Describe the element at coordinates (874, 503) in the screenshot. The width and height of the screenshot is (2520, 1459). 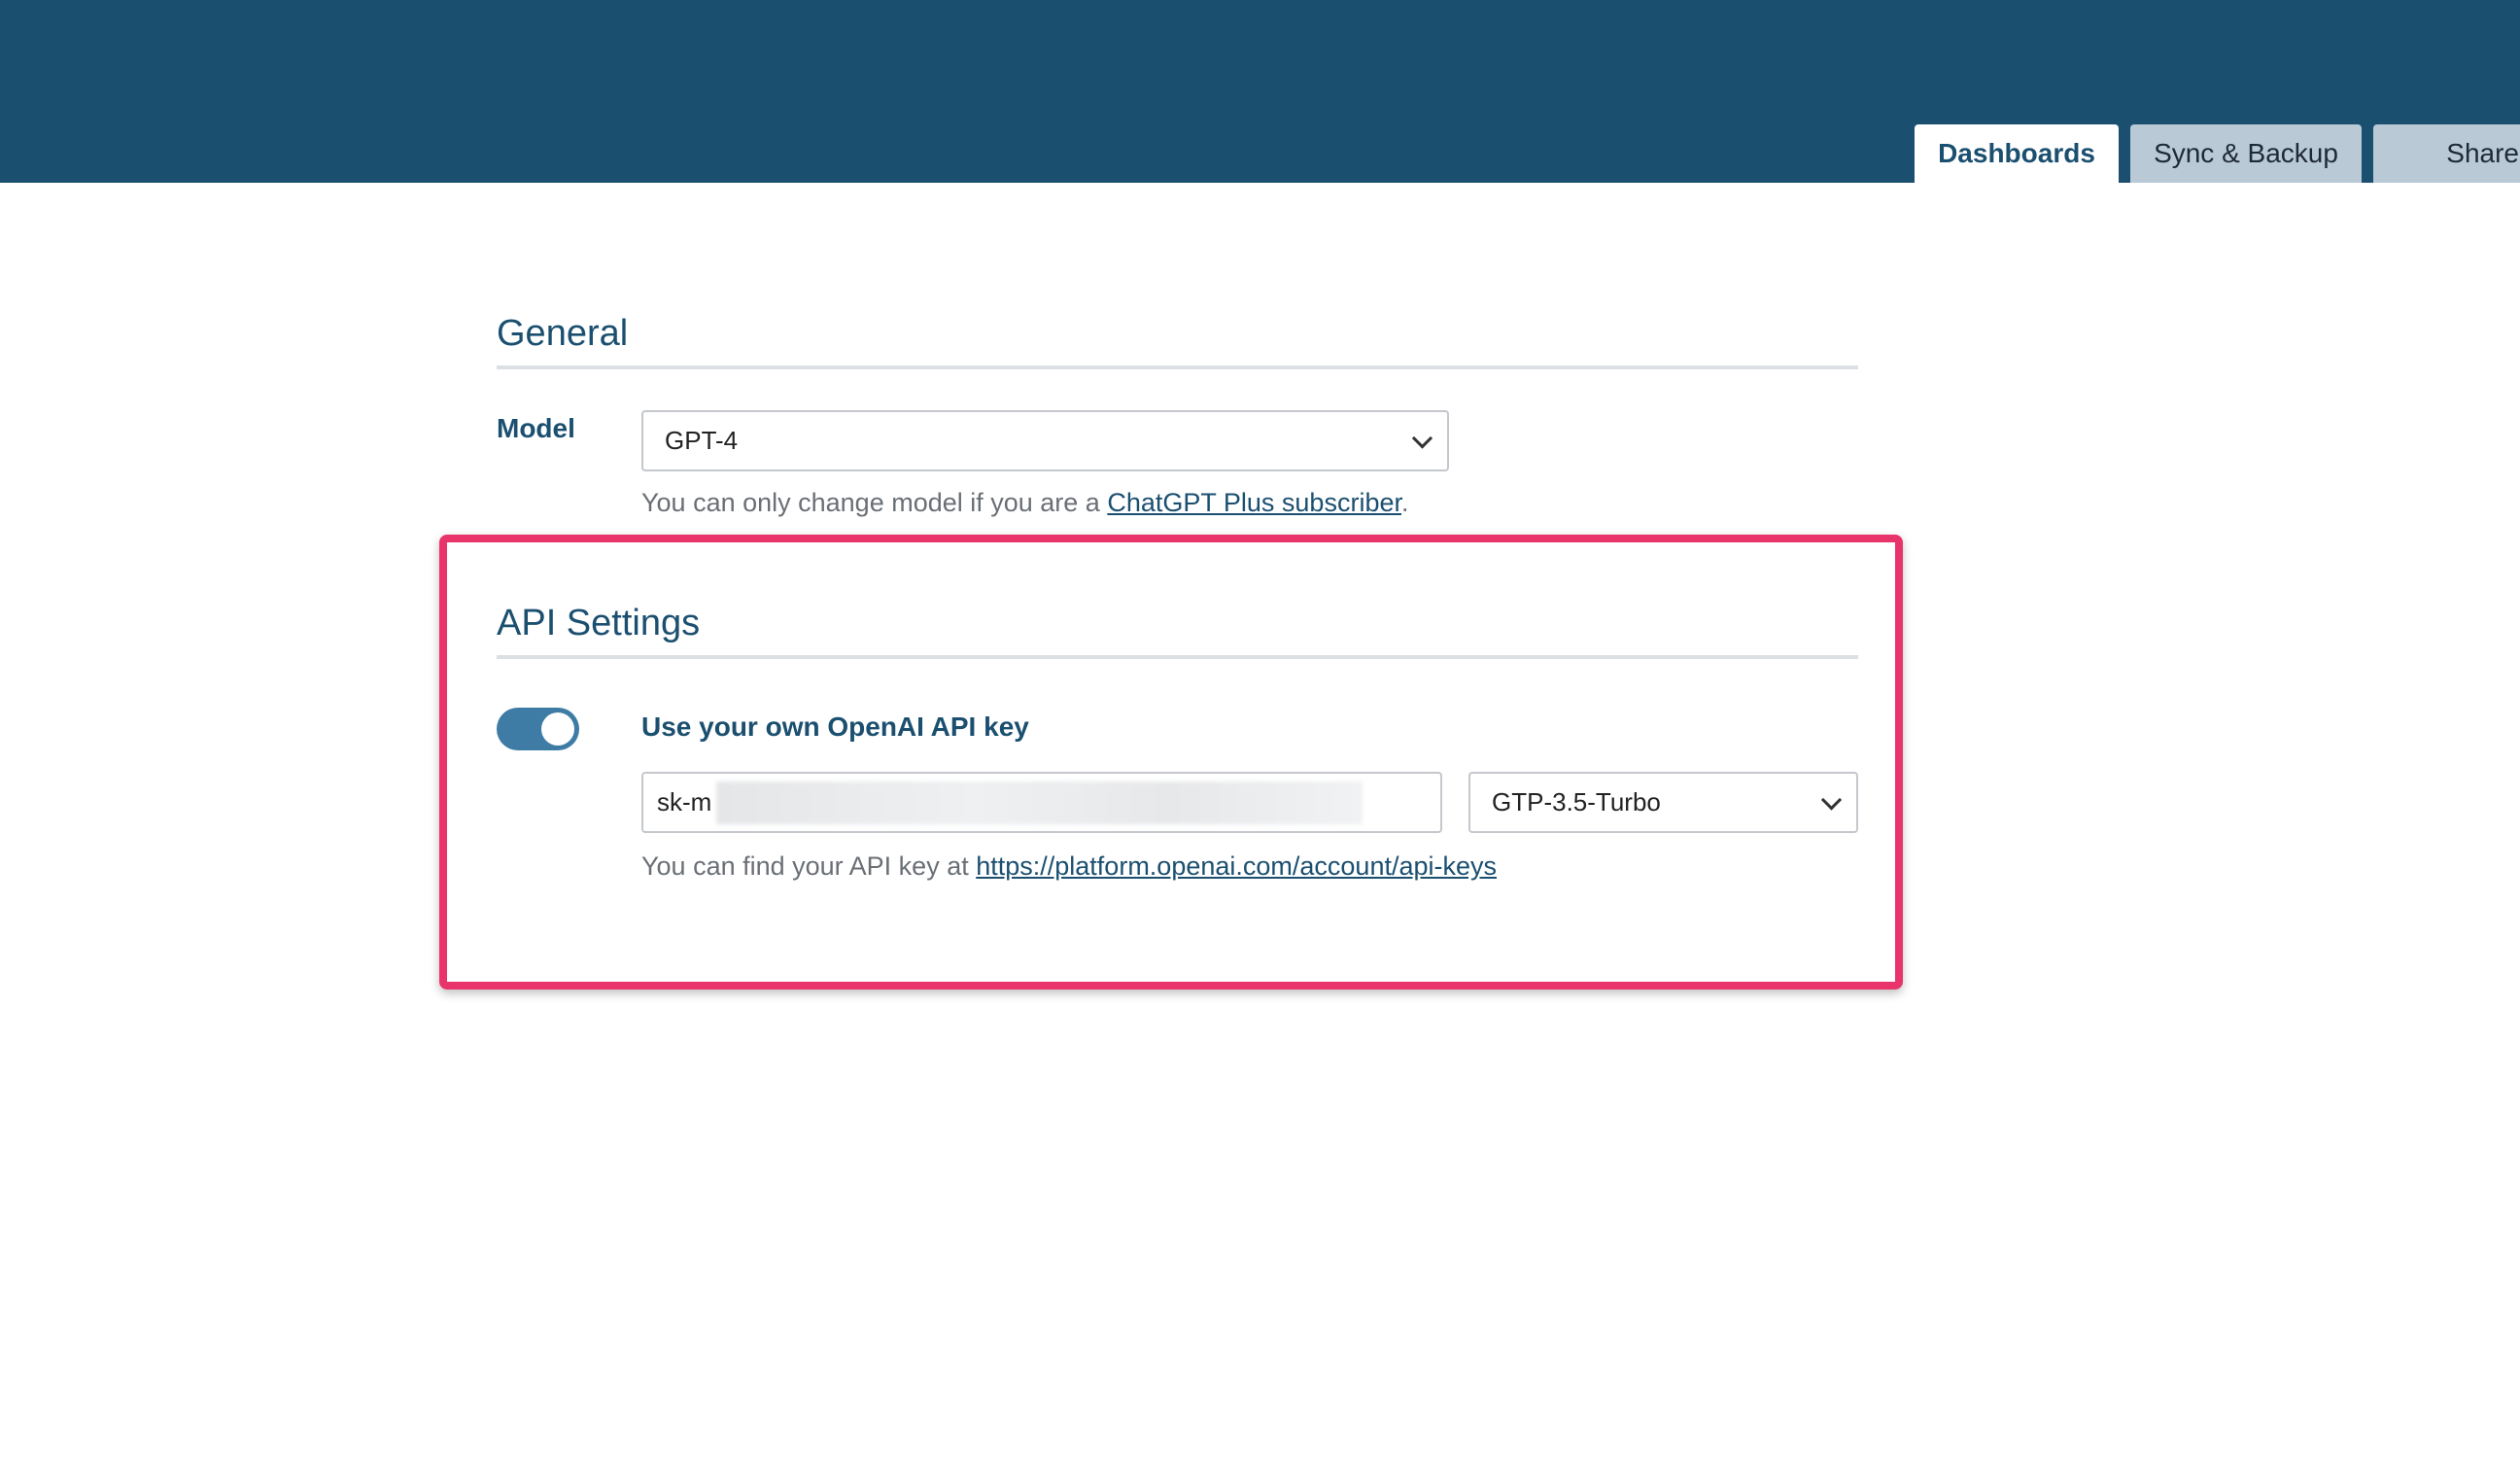
I see `model-help-prefix: You can only change model if you are a` at that location.